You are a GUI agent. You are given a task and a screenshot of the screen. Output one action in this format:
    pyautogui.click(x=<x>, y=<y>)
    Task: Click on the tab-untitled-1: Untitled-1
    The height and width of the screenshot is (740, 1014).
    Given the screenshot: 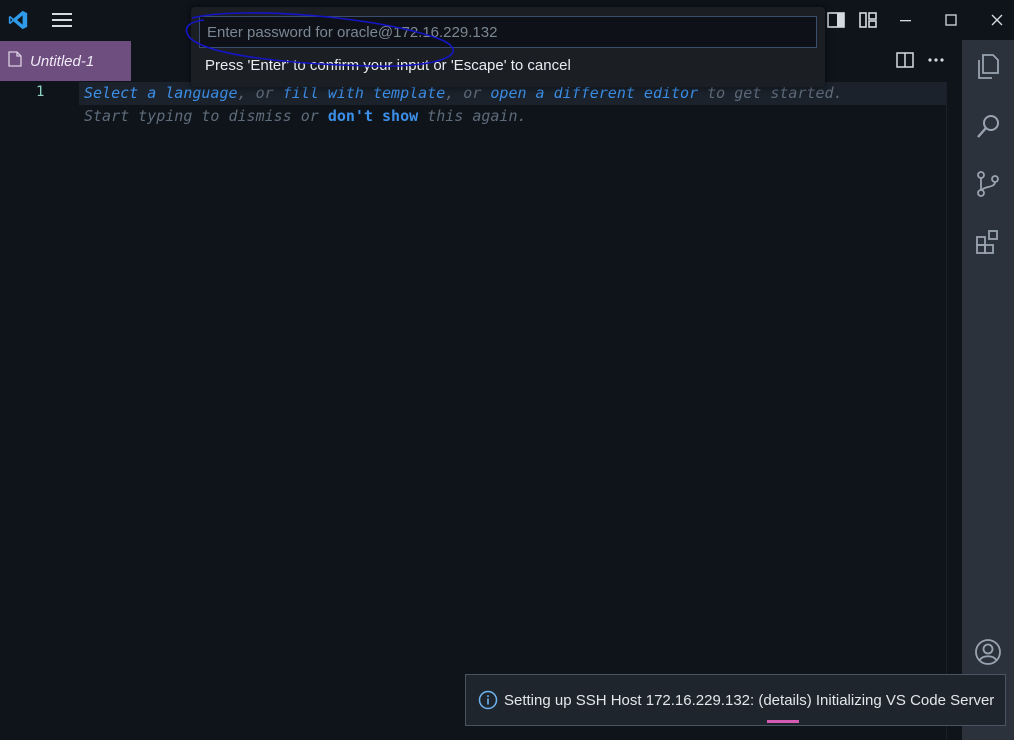 What is the action you would take?
    pyautogui.click(x=65, y=61)
    